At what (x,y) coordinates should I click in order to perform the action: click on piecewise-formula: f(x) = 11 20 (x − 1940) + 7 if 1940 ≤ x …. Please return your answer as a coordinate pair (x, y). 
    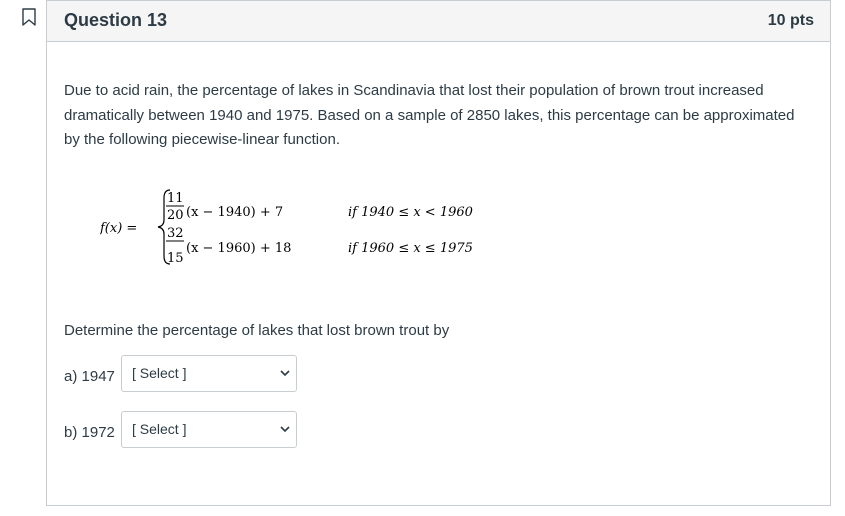
    Looking at the image, I should click on (286, 227).